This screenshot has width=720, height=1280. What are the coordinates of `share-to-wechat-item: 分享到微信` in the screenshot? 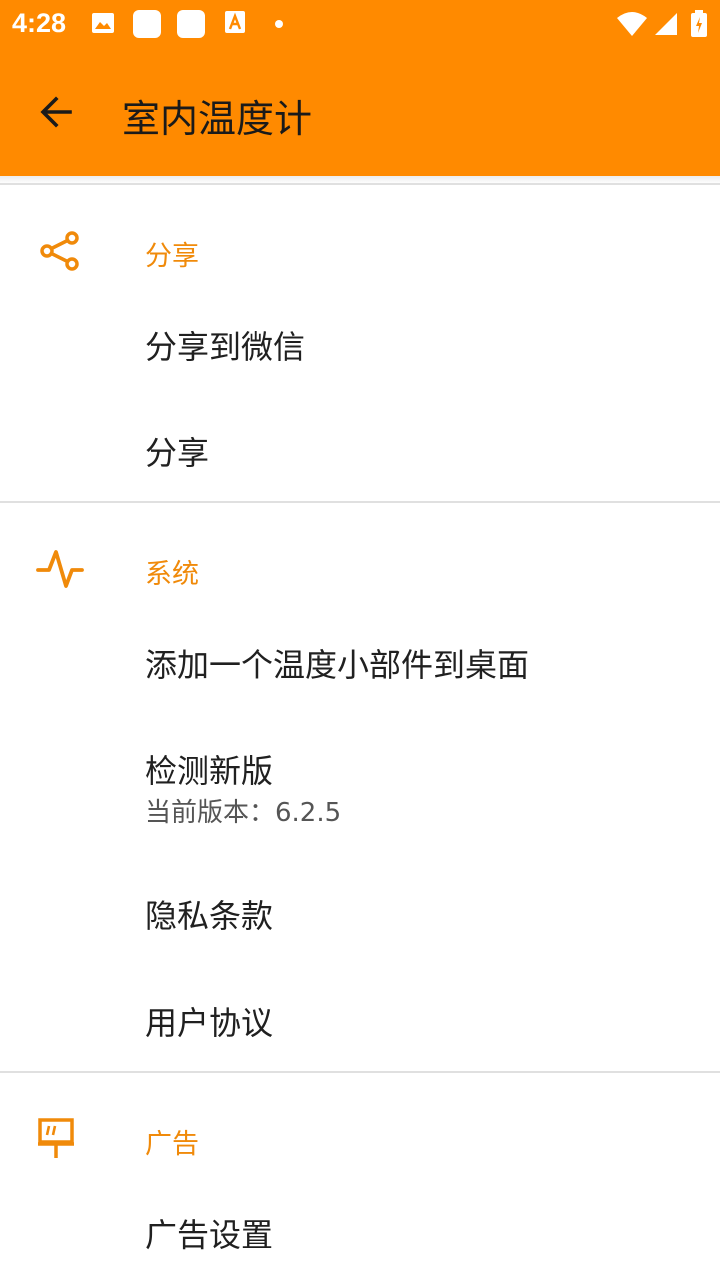 It's located at (360, 342).